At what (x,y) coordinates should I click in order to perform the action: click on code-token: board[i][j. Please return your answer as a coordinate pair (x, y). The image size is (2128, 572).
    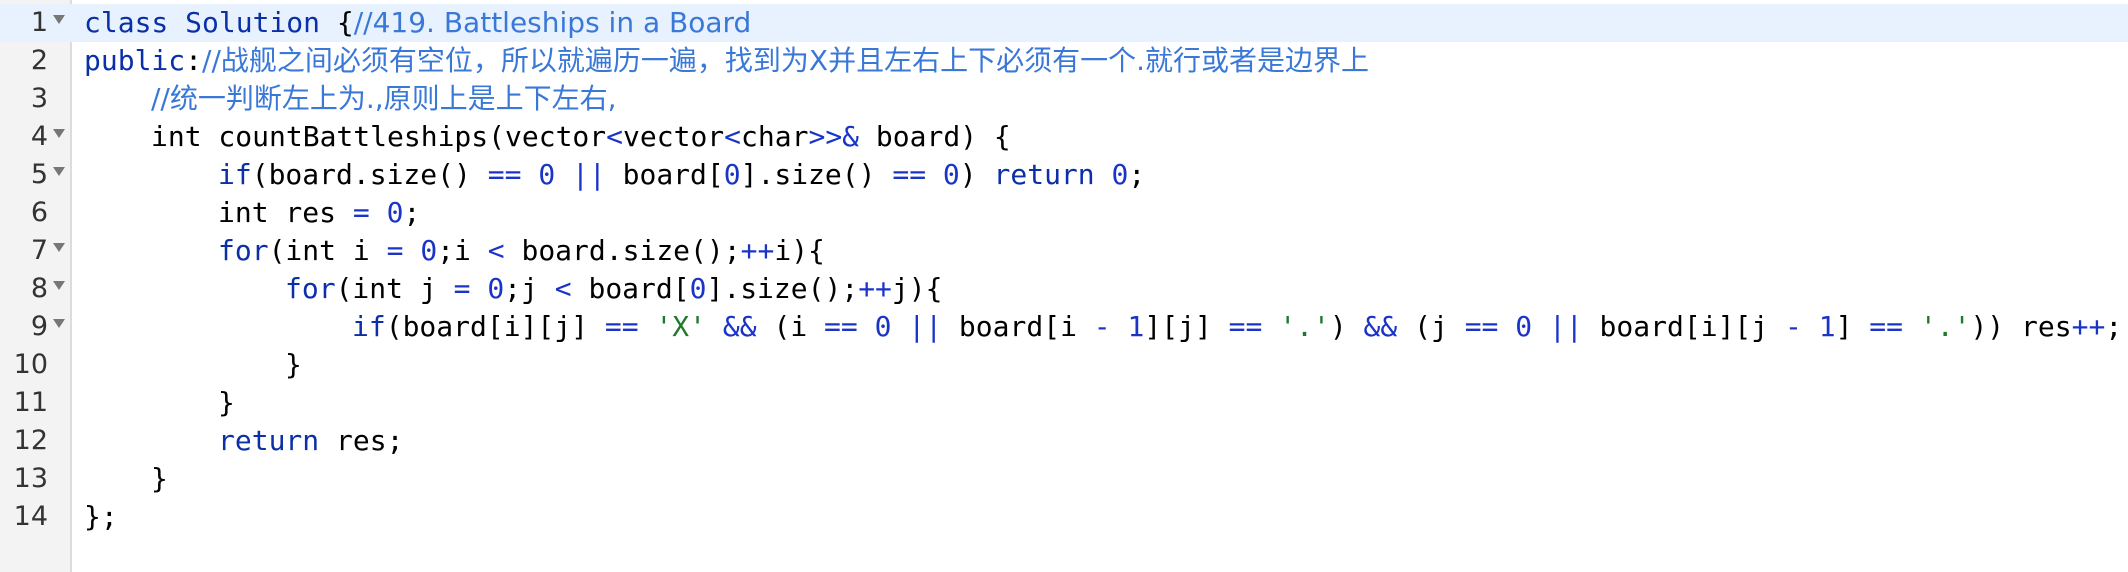
    Looking at the image, I should click on (1683, 326).